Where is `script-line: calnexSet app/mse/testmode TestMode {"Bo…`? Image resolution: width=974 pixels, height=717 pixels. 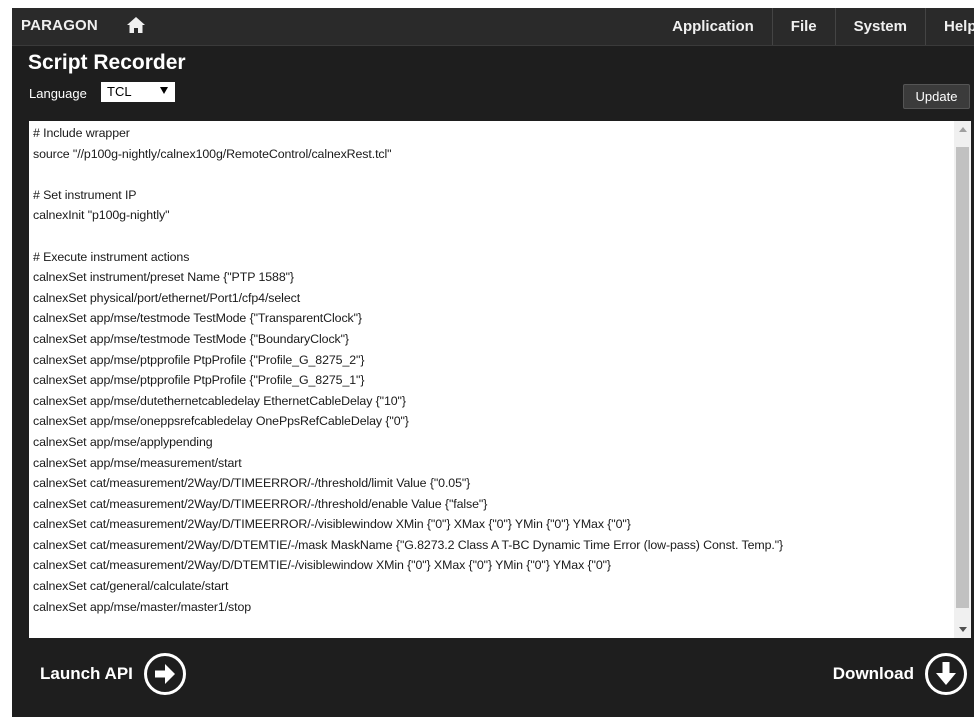 script-line: calnexSet app/mse/testmode TestMode {"Bo… is located at coordinates (191, 338).